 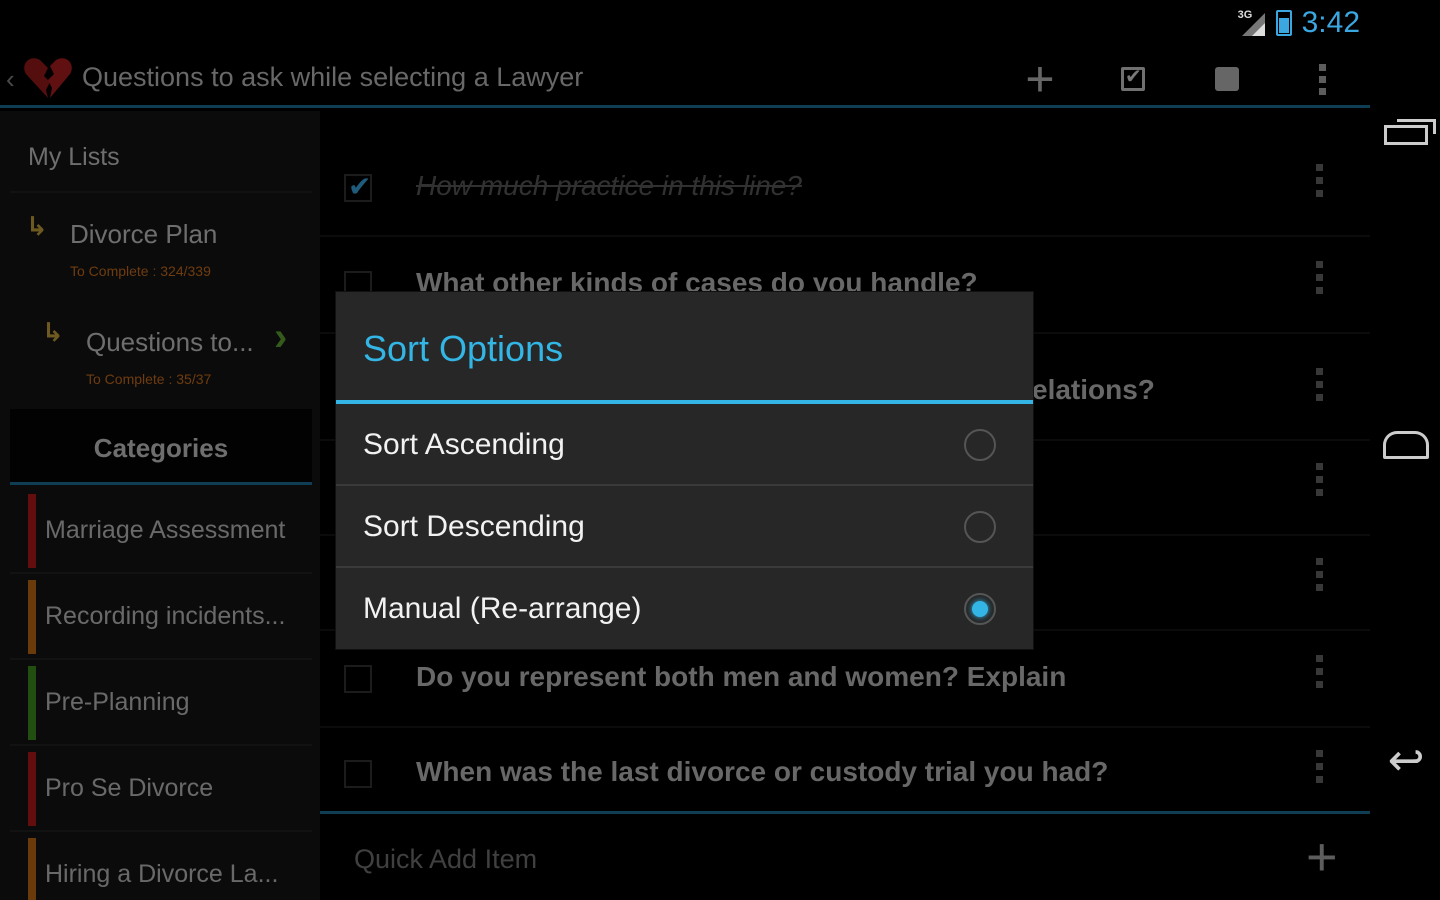 I want to click on system-nav-bar: ↩, so click(x=1405, y=450).